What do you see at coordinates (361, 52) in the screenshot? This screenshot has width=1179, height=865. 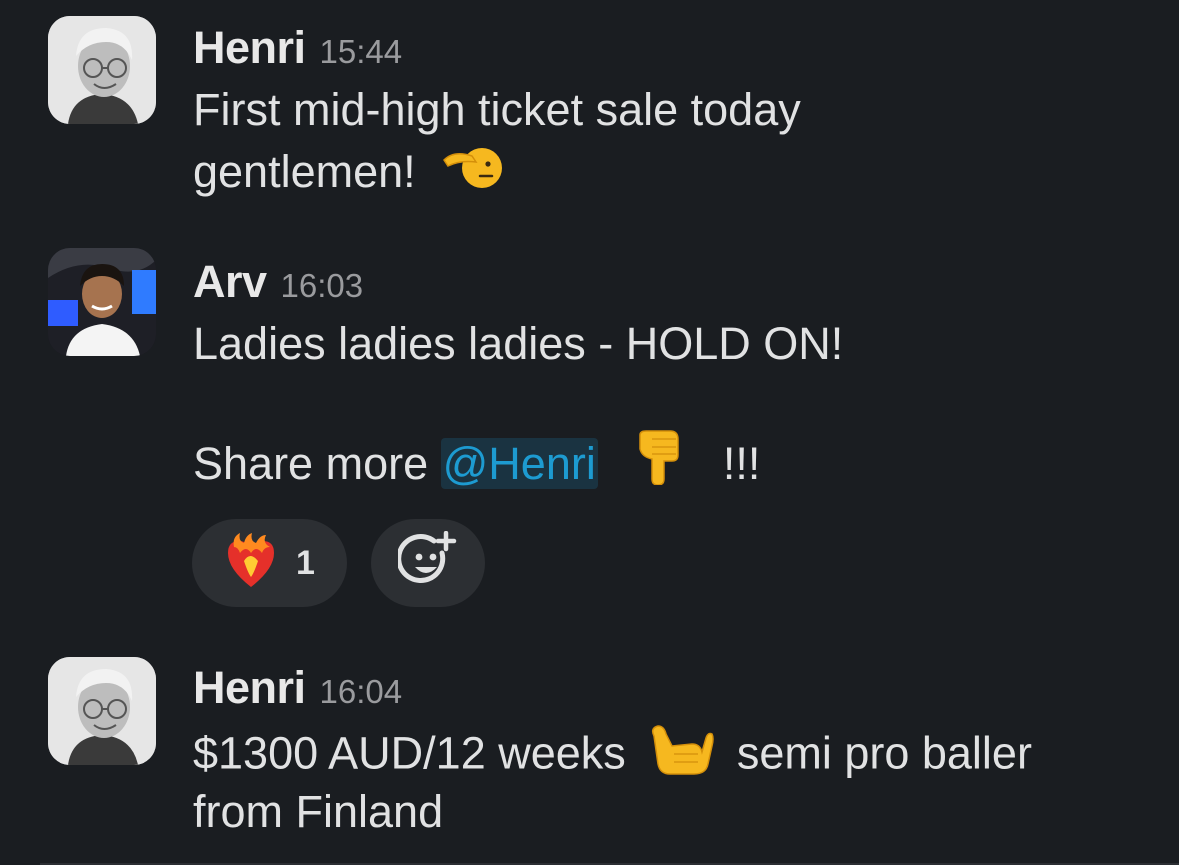 I see `timestamp: 15:44` at bounding box center [361, 52].